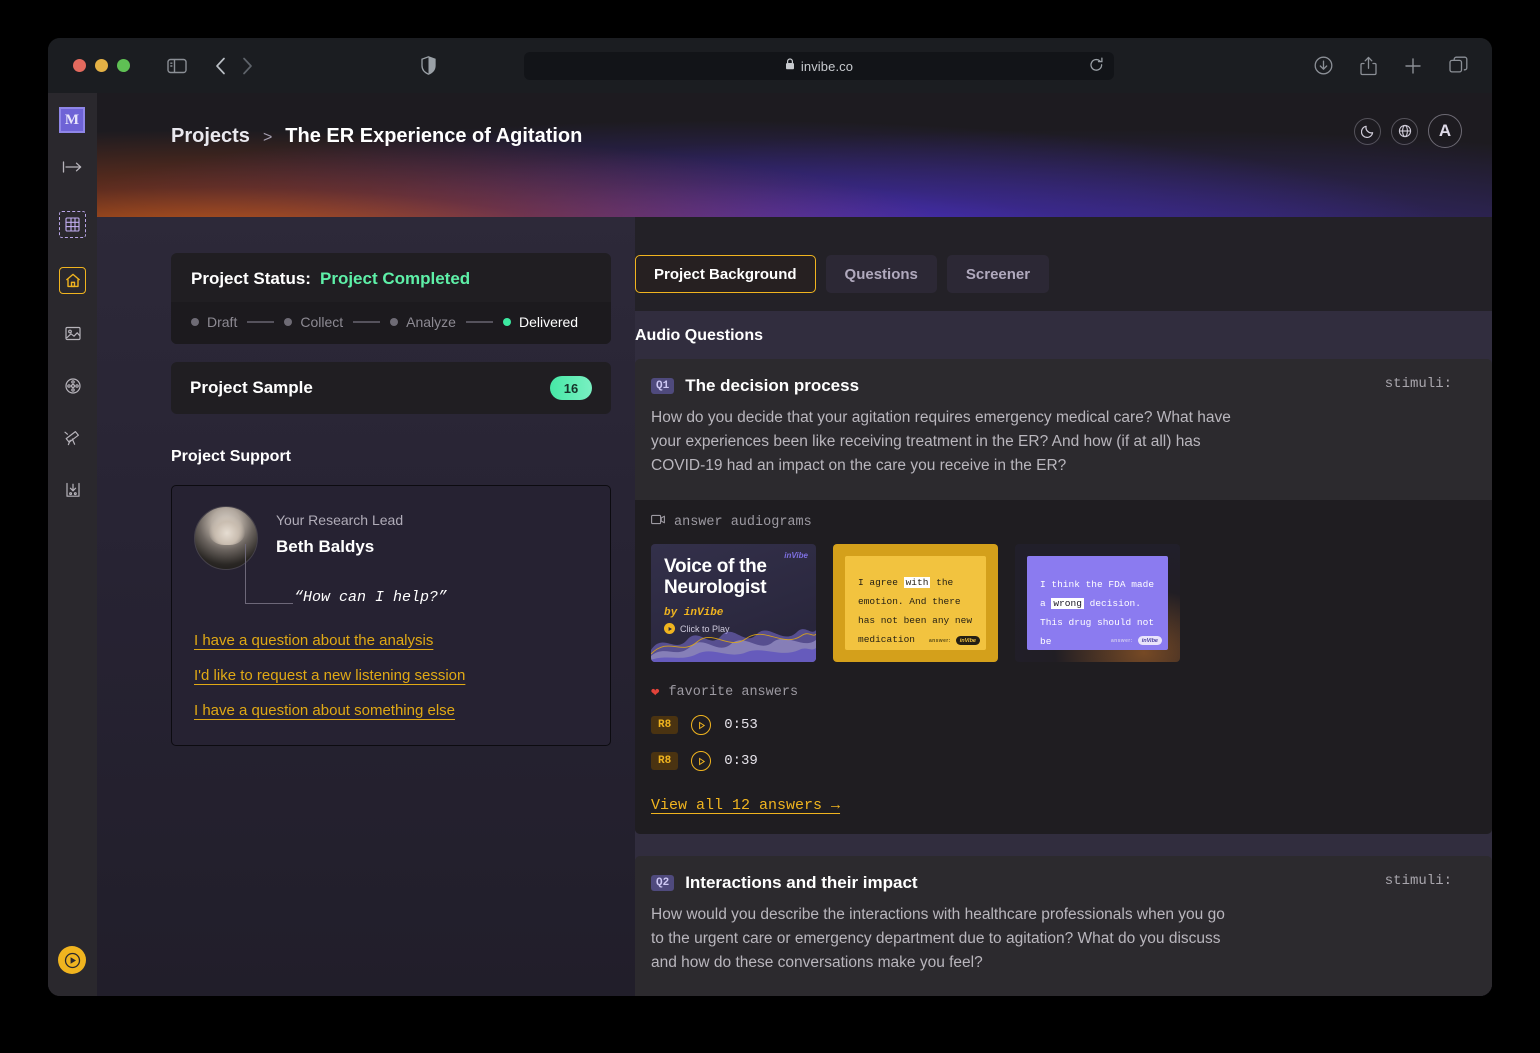  I want to click on support-link-analysis-question: I have a question about the analysis, so click(313, 640).